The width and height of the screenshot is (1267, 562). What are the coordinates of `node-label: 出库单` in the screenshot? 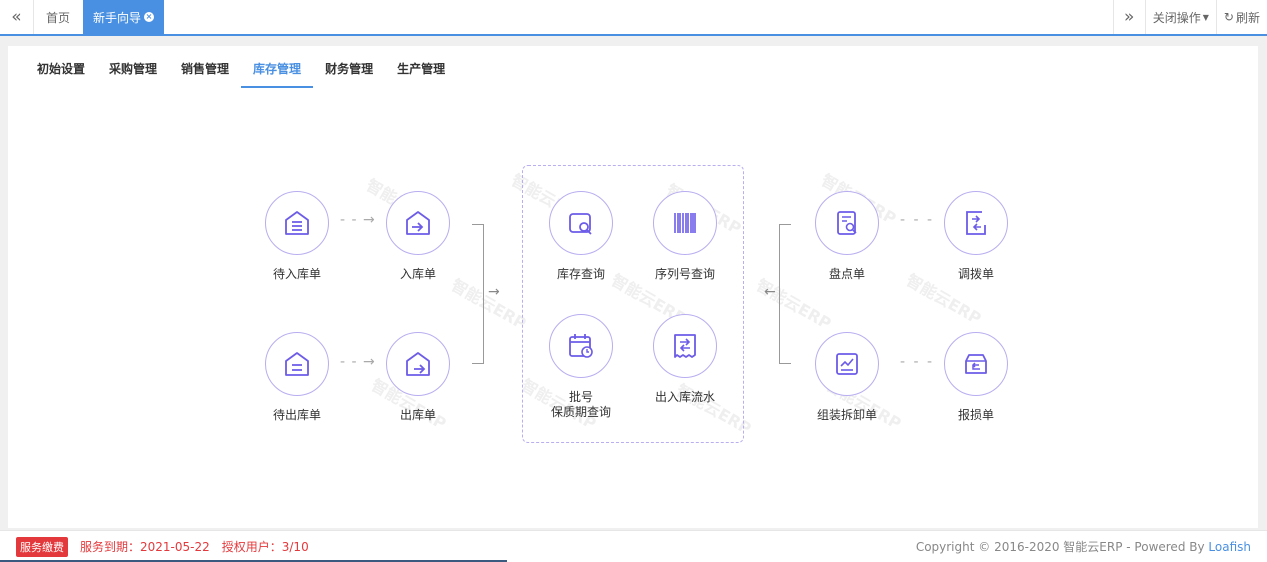 It's located at (417, 415).